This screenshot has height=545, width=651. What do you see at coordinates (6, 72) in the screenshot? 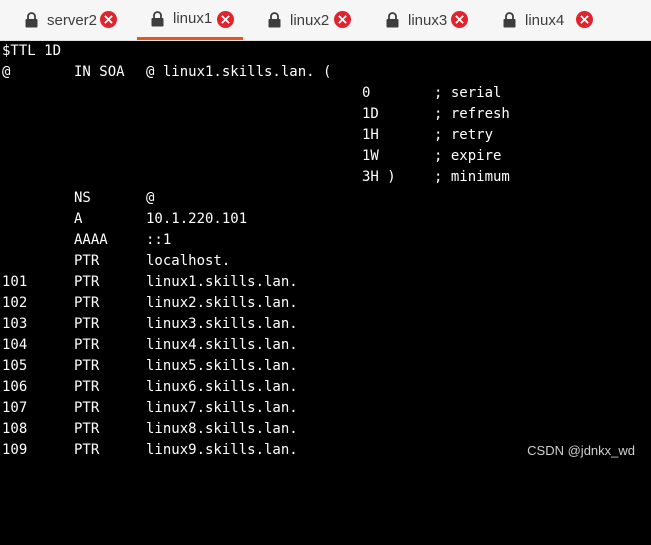
I see `soa-owner: @` at bounding box center [6, 72].